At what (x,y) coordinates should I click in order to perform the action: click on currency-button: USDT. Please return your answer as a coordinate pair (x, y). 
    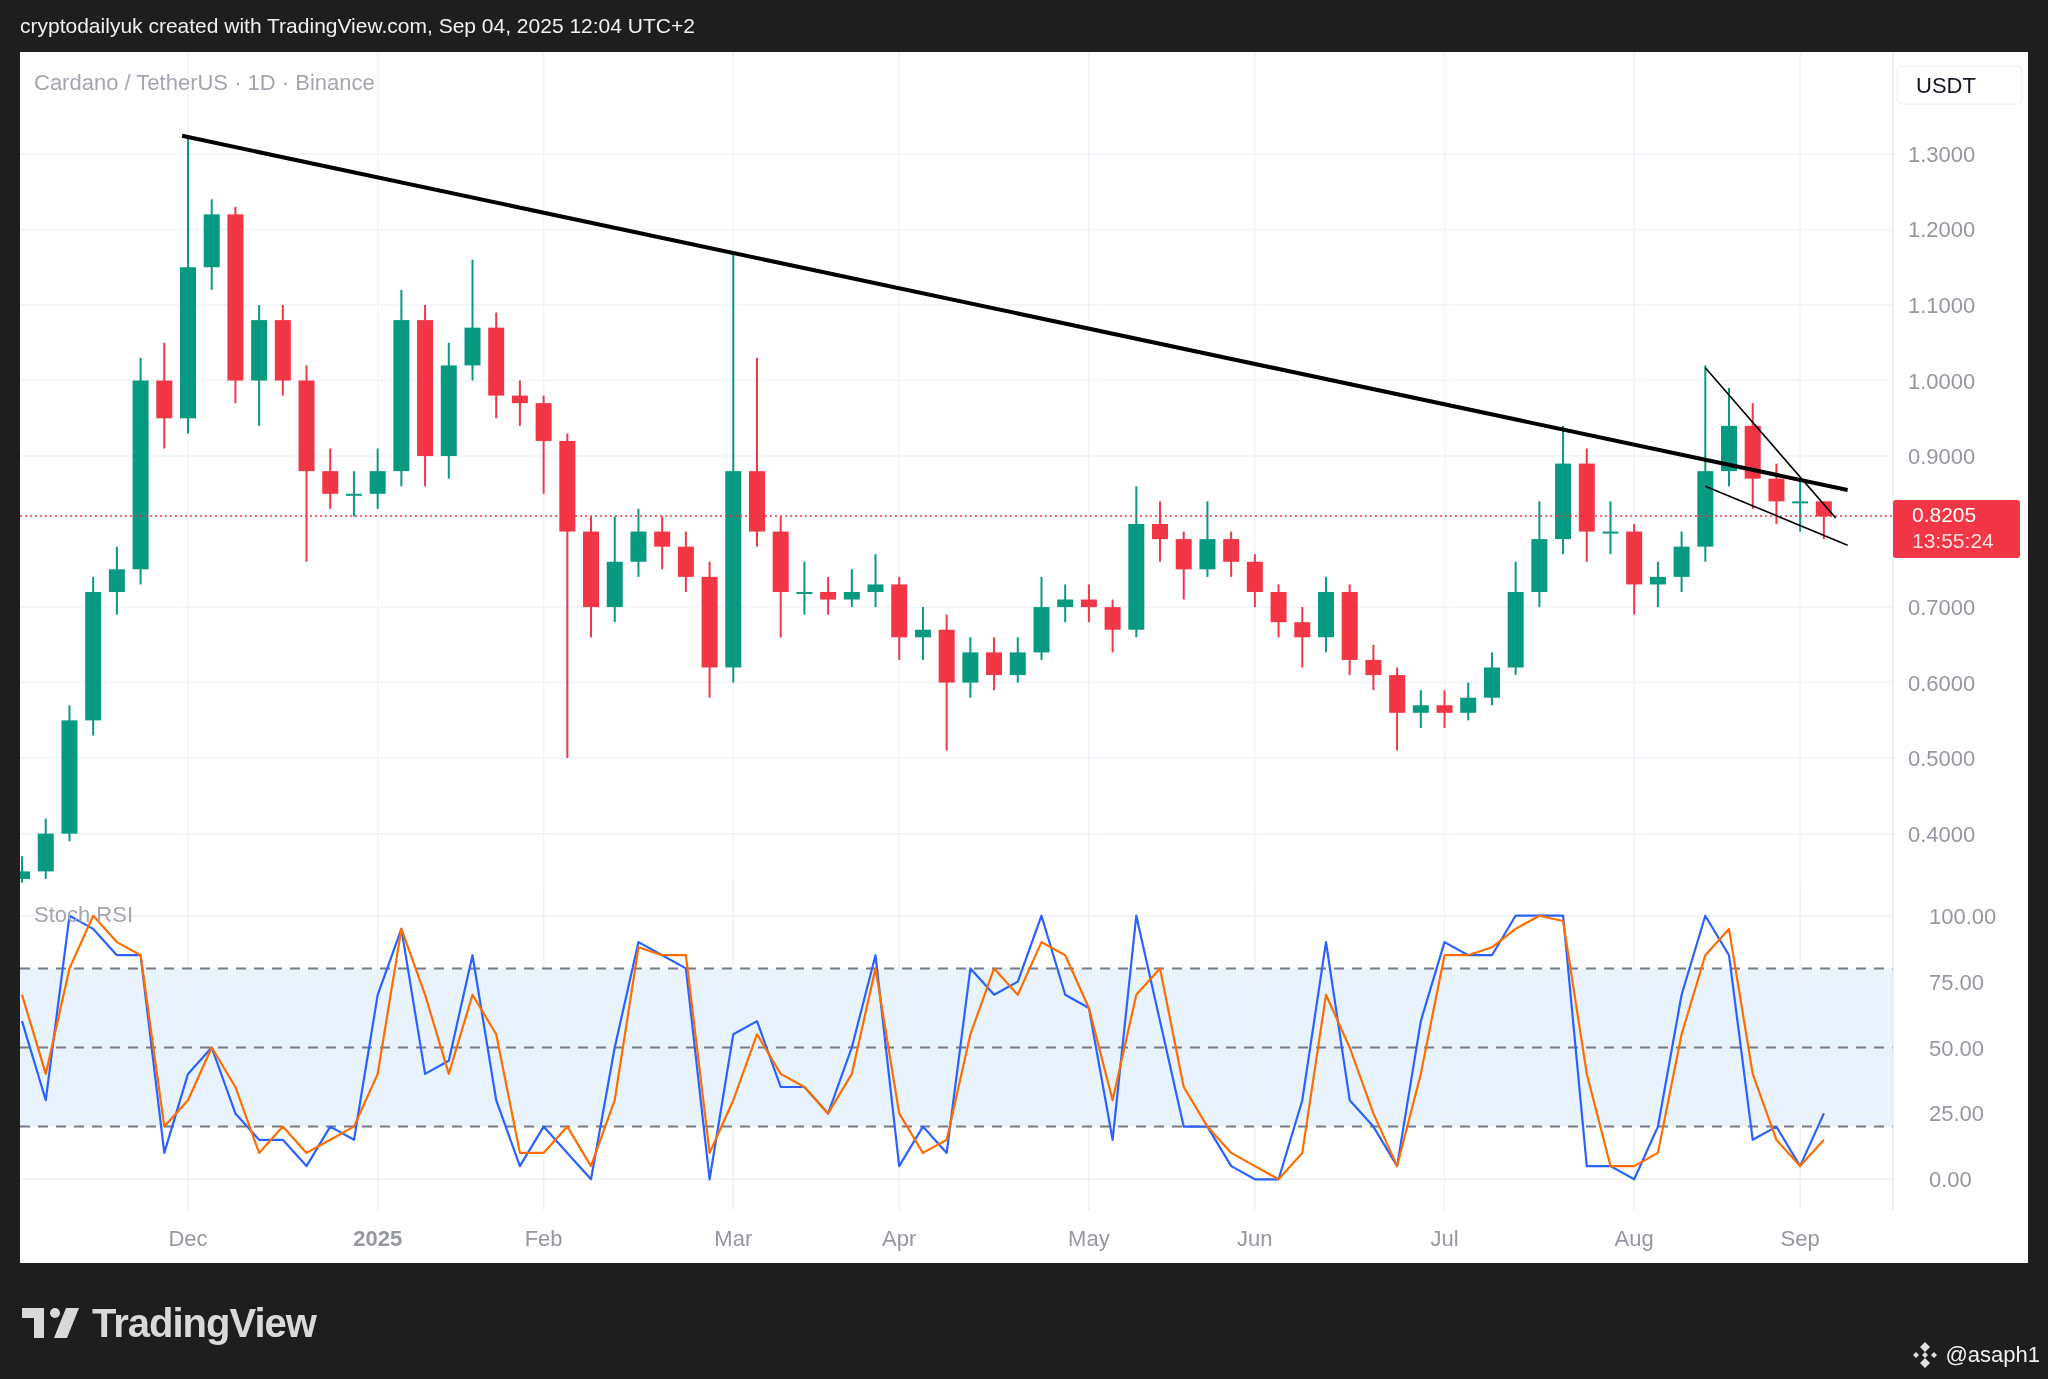
    Looking at the image, I should click on (1959, 85).